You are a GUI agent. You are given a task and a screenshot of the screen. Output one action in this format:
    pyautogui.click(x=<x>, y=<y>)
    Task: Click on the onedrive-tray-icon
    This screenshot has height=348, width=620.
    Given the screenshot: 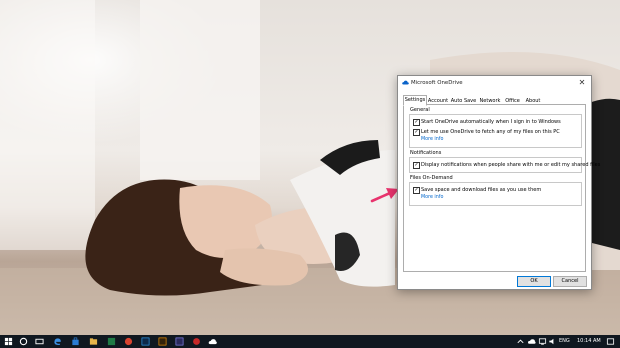 What is the action you would take?
    pyautogui.click(x=531, y=341)
    